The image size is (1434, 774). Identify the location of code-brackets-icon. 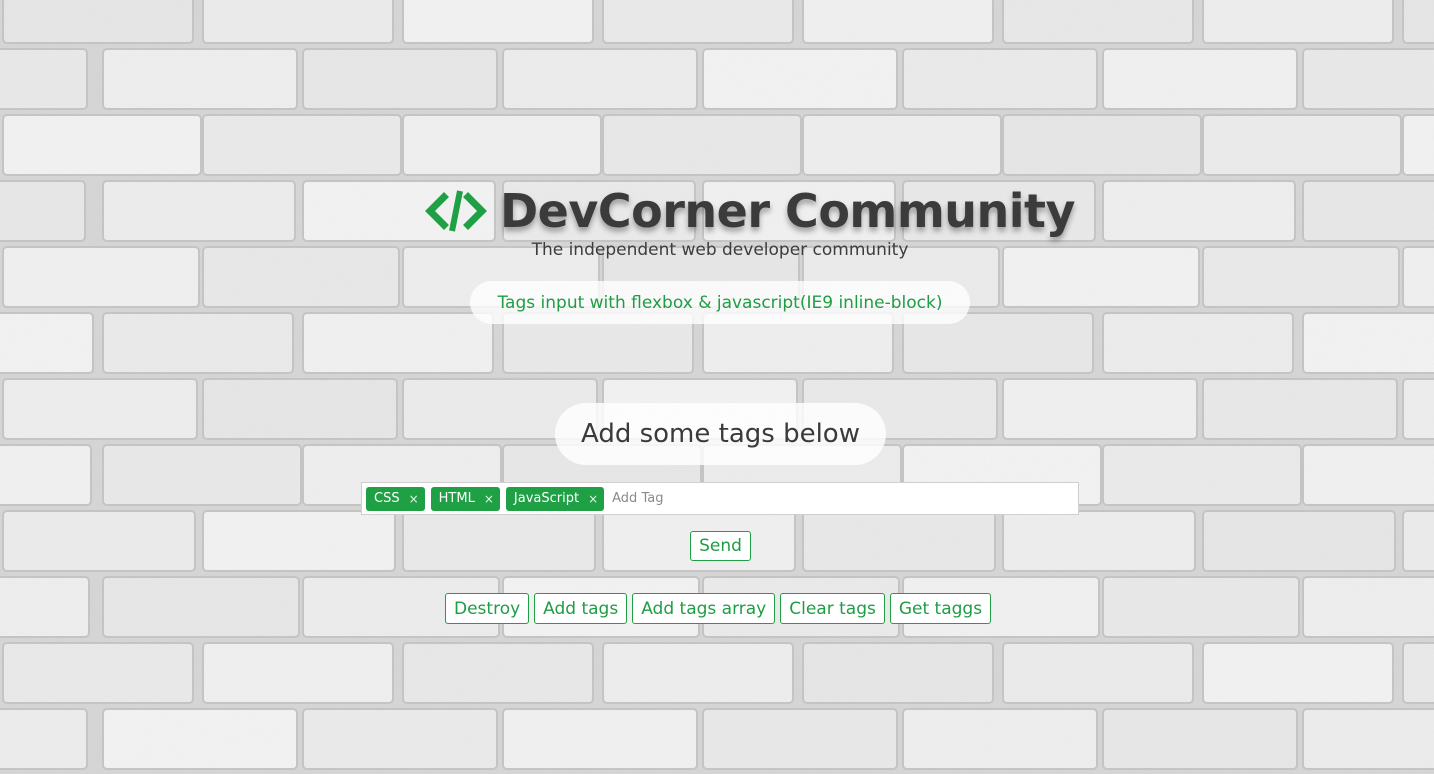
(456, 211).